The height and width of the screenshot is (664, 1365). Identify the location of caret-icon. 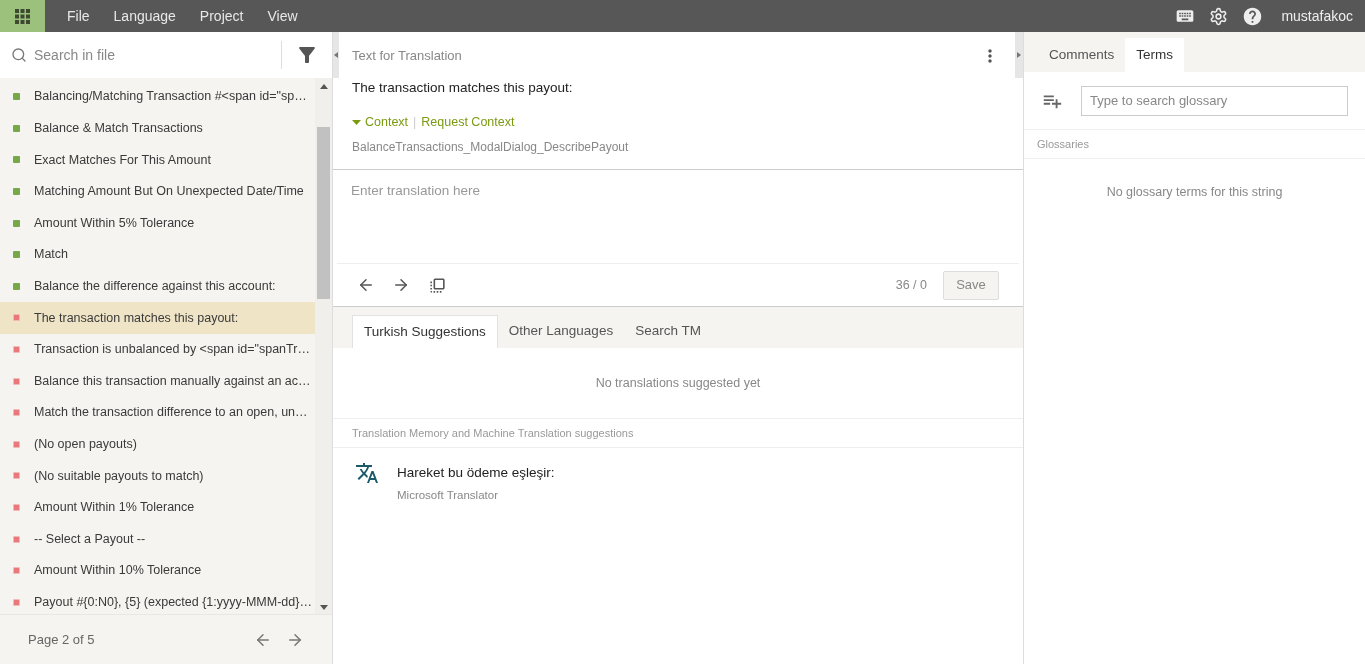
(356, 123).